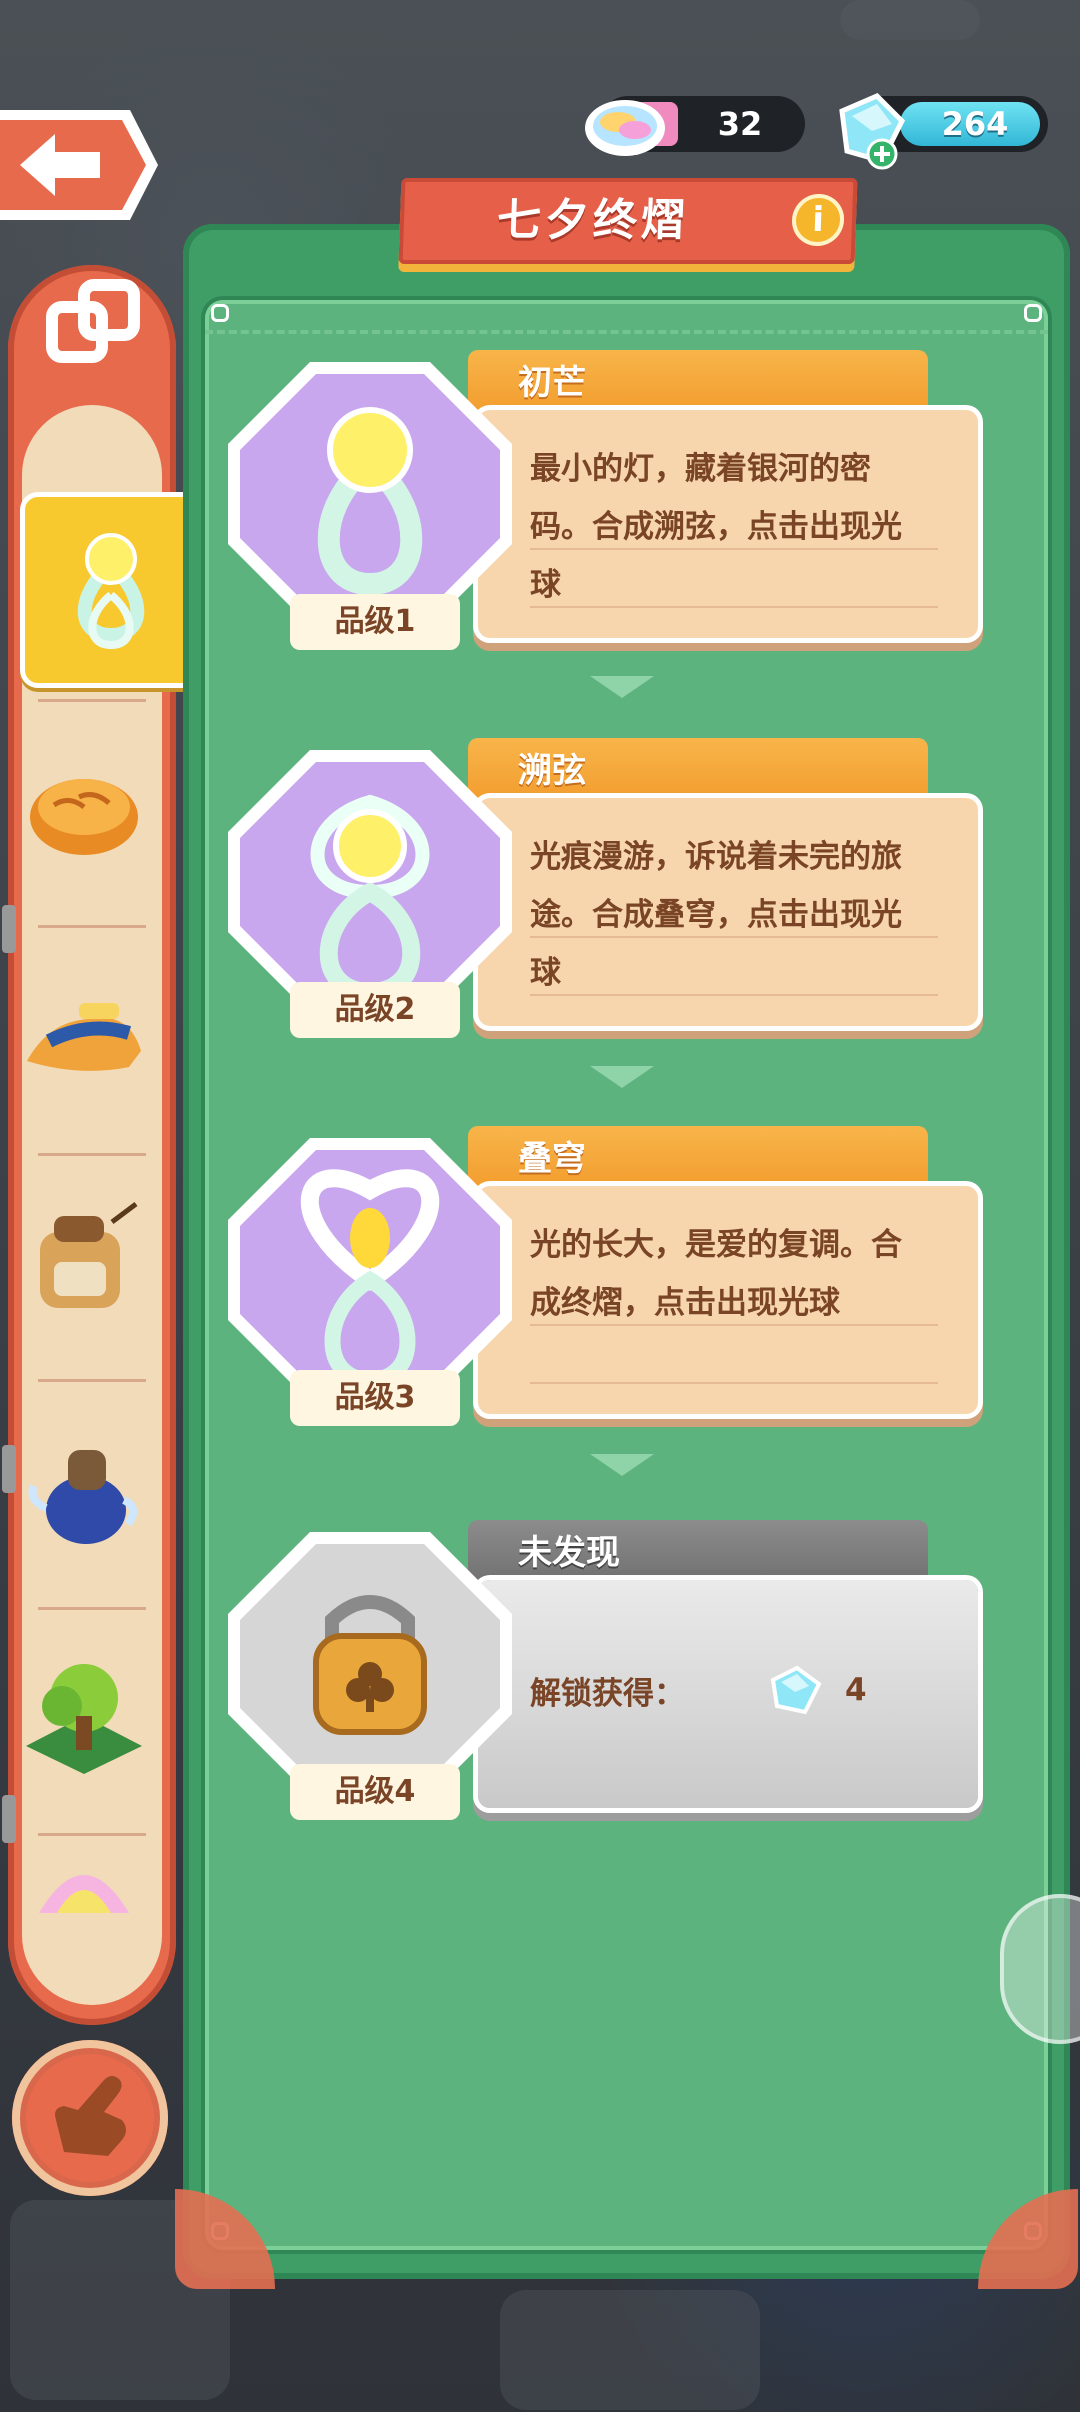 The height and width of the screenshot is (2412, 1080). Describe the element at coordinates (83, 1497) in the screenshot. I see `teapot-icon` at that location.